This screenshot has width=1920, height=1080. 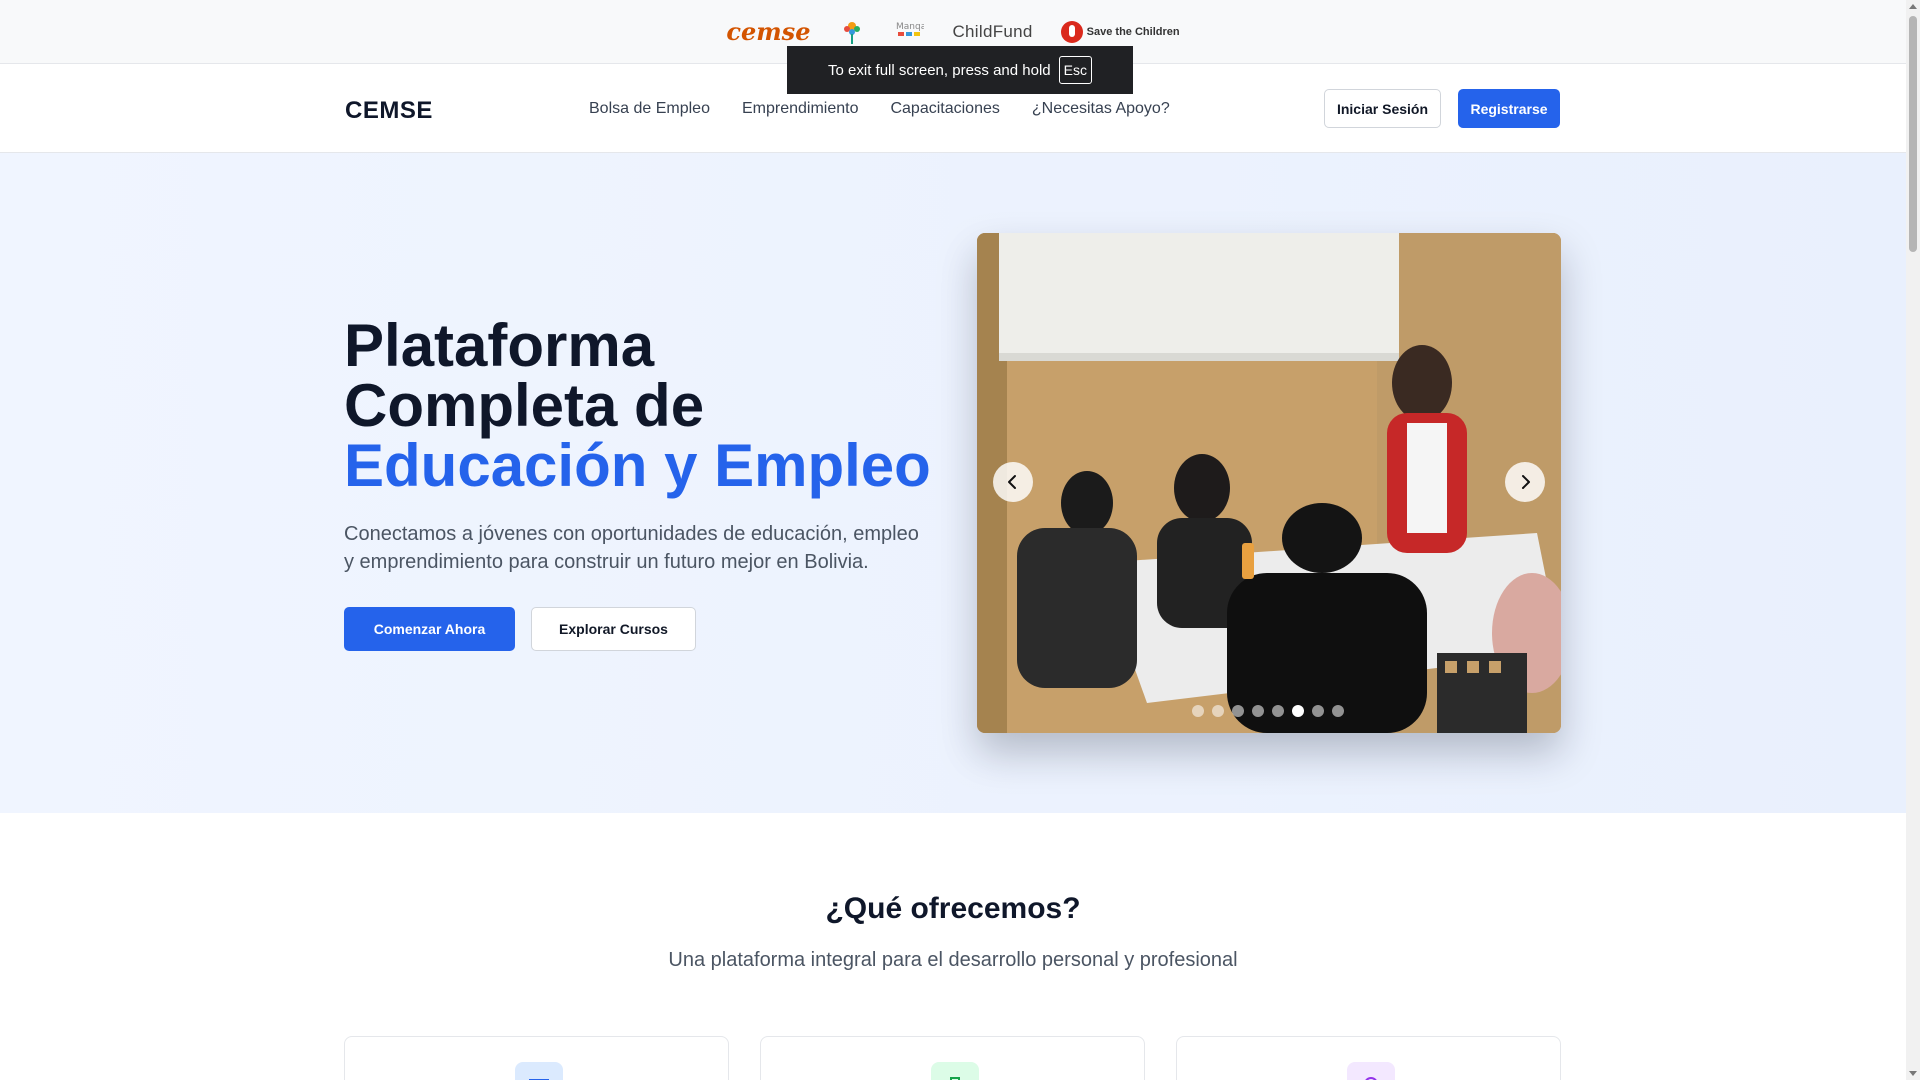 I want to click on book-icon, so click(x=539, y=1071).